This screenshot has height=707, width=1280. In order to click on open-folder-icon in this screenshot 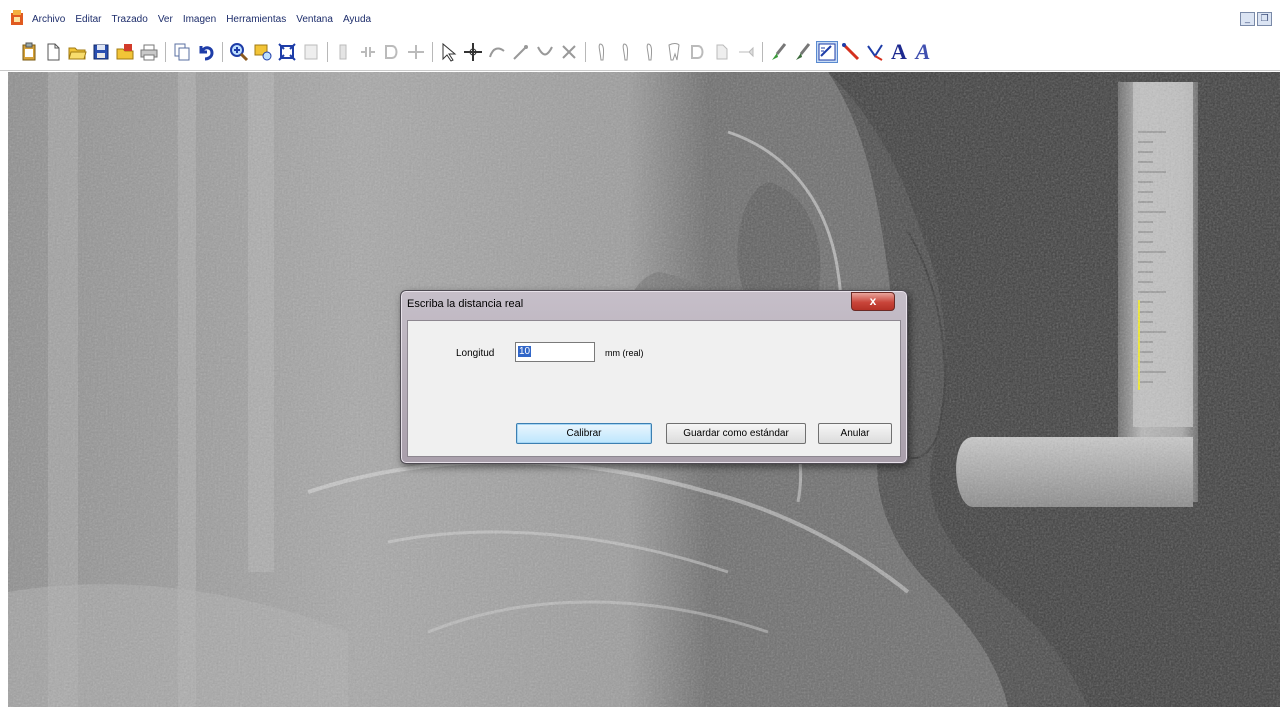, I will do `click(77, 52)`.